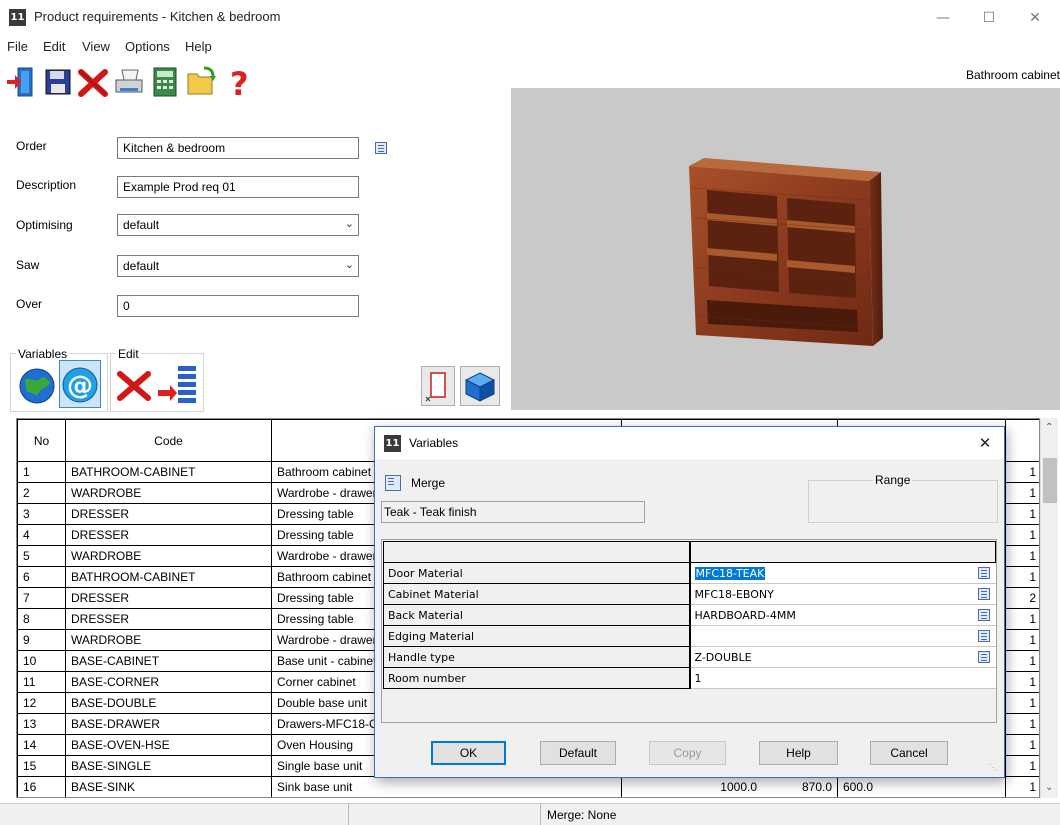  I want to click on merge-lookup-icon, so click(393, 483).